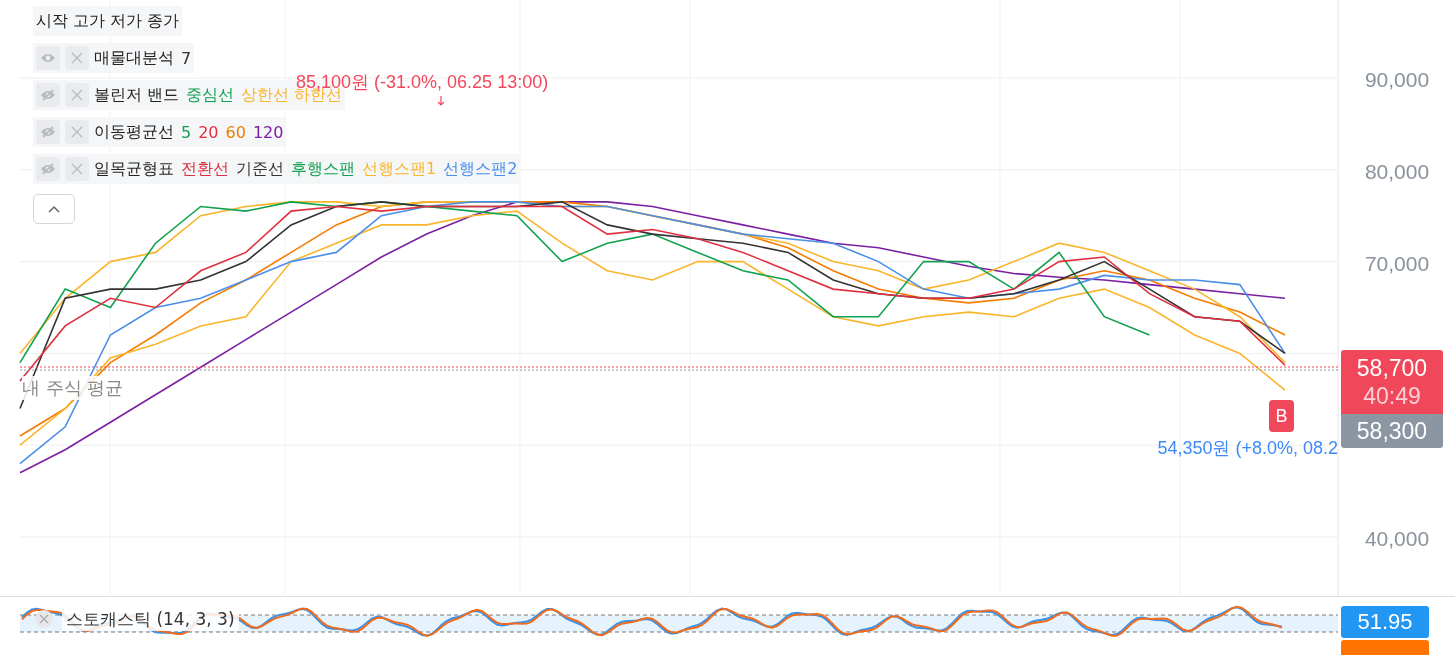  I want to click on indicator-param: 선행스팬2, so click(480, 169).